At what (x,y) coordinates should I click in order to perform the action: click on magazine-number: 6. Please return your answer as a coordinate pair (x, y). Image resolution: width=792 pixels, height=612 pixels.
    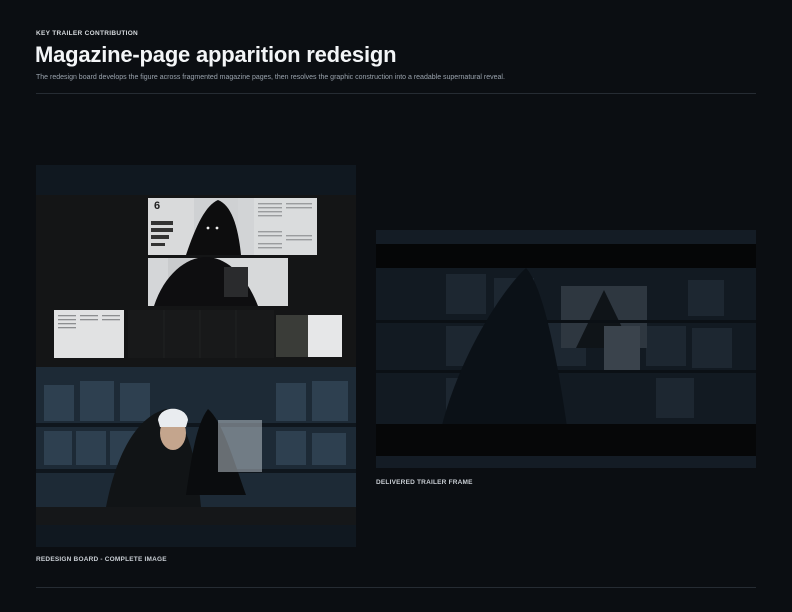
    Looking at the image, I should click on (157, 206).